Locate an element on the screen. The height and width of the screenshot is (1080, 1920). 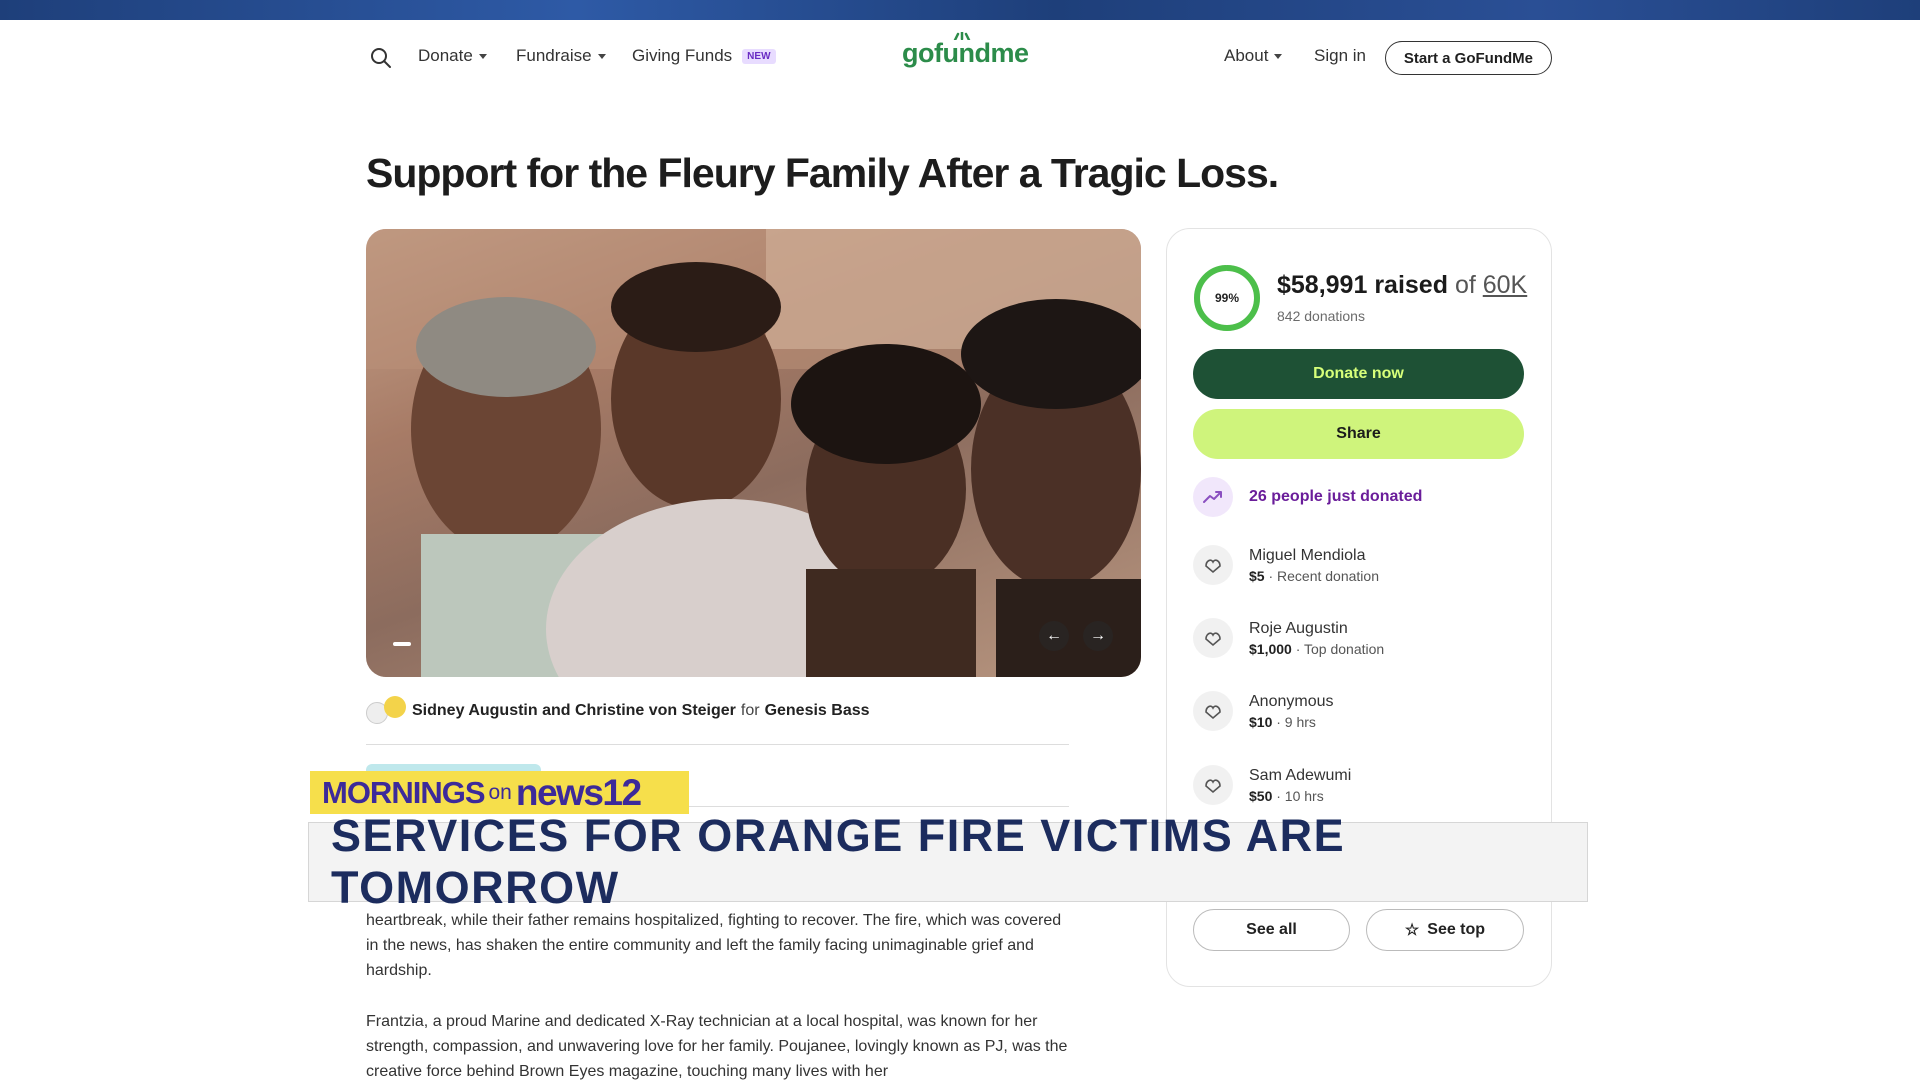
donation-amount: $50 is located at coordinates (1261, 795).